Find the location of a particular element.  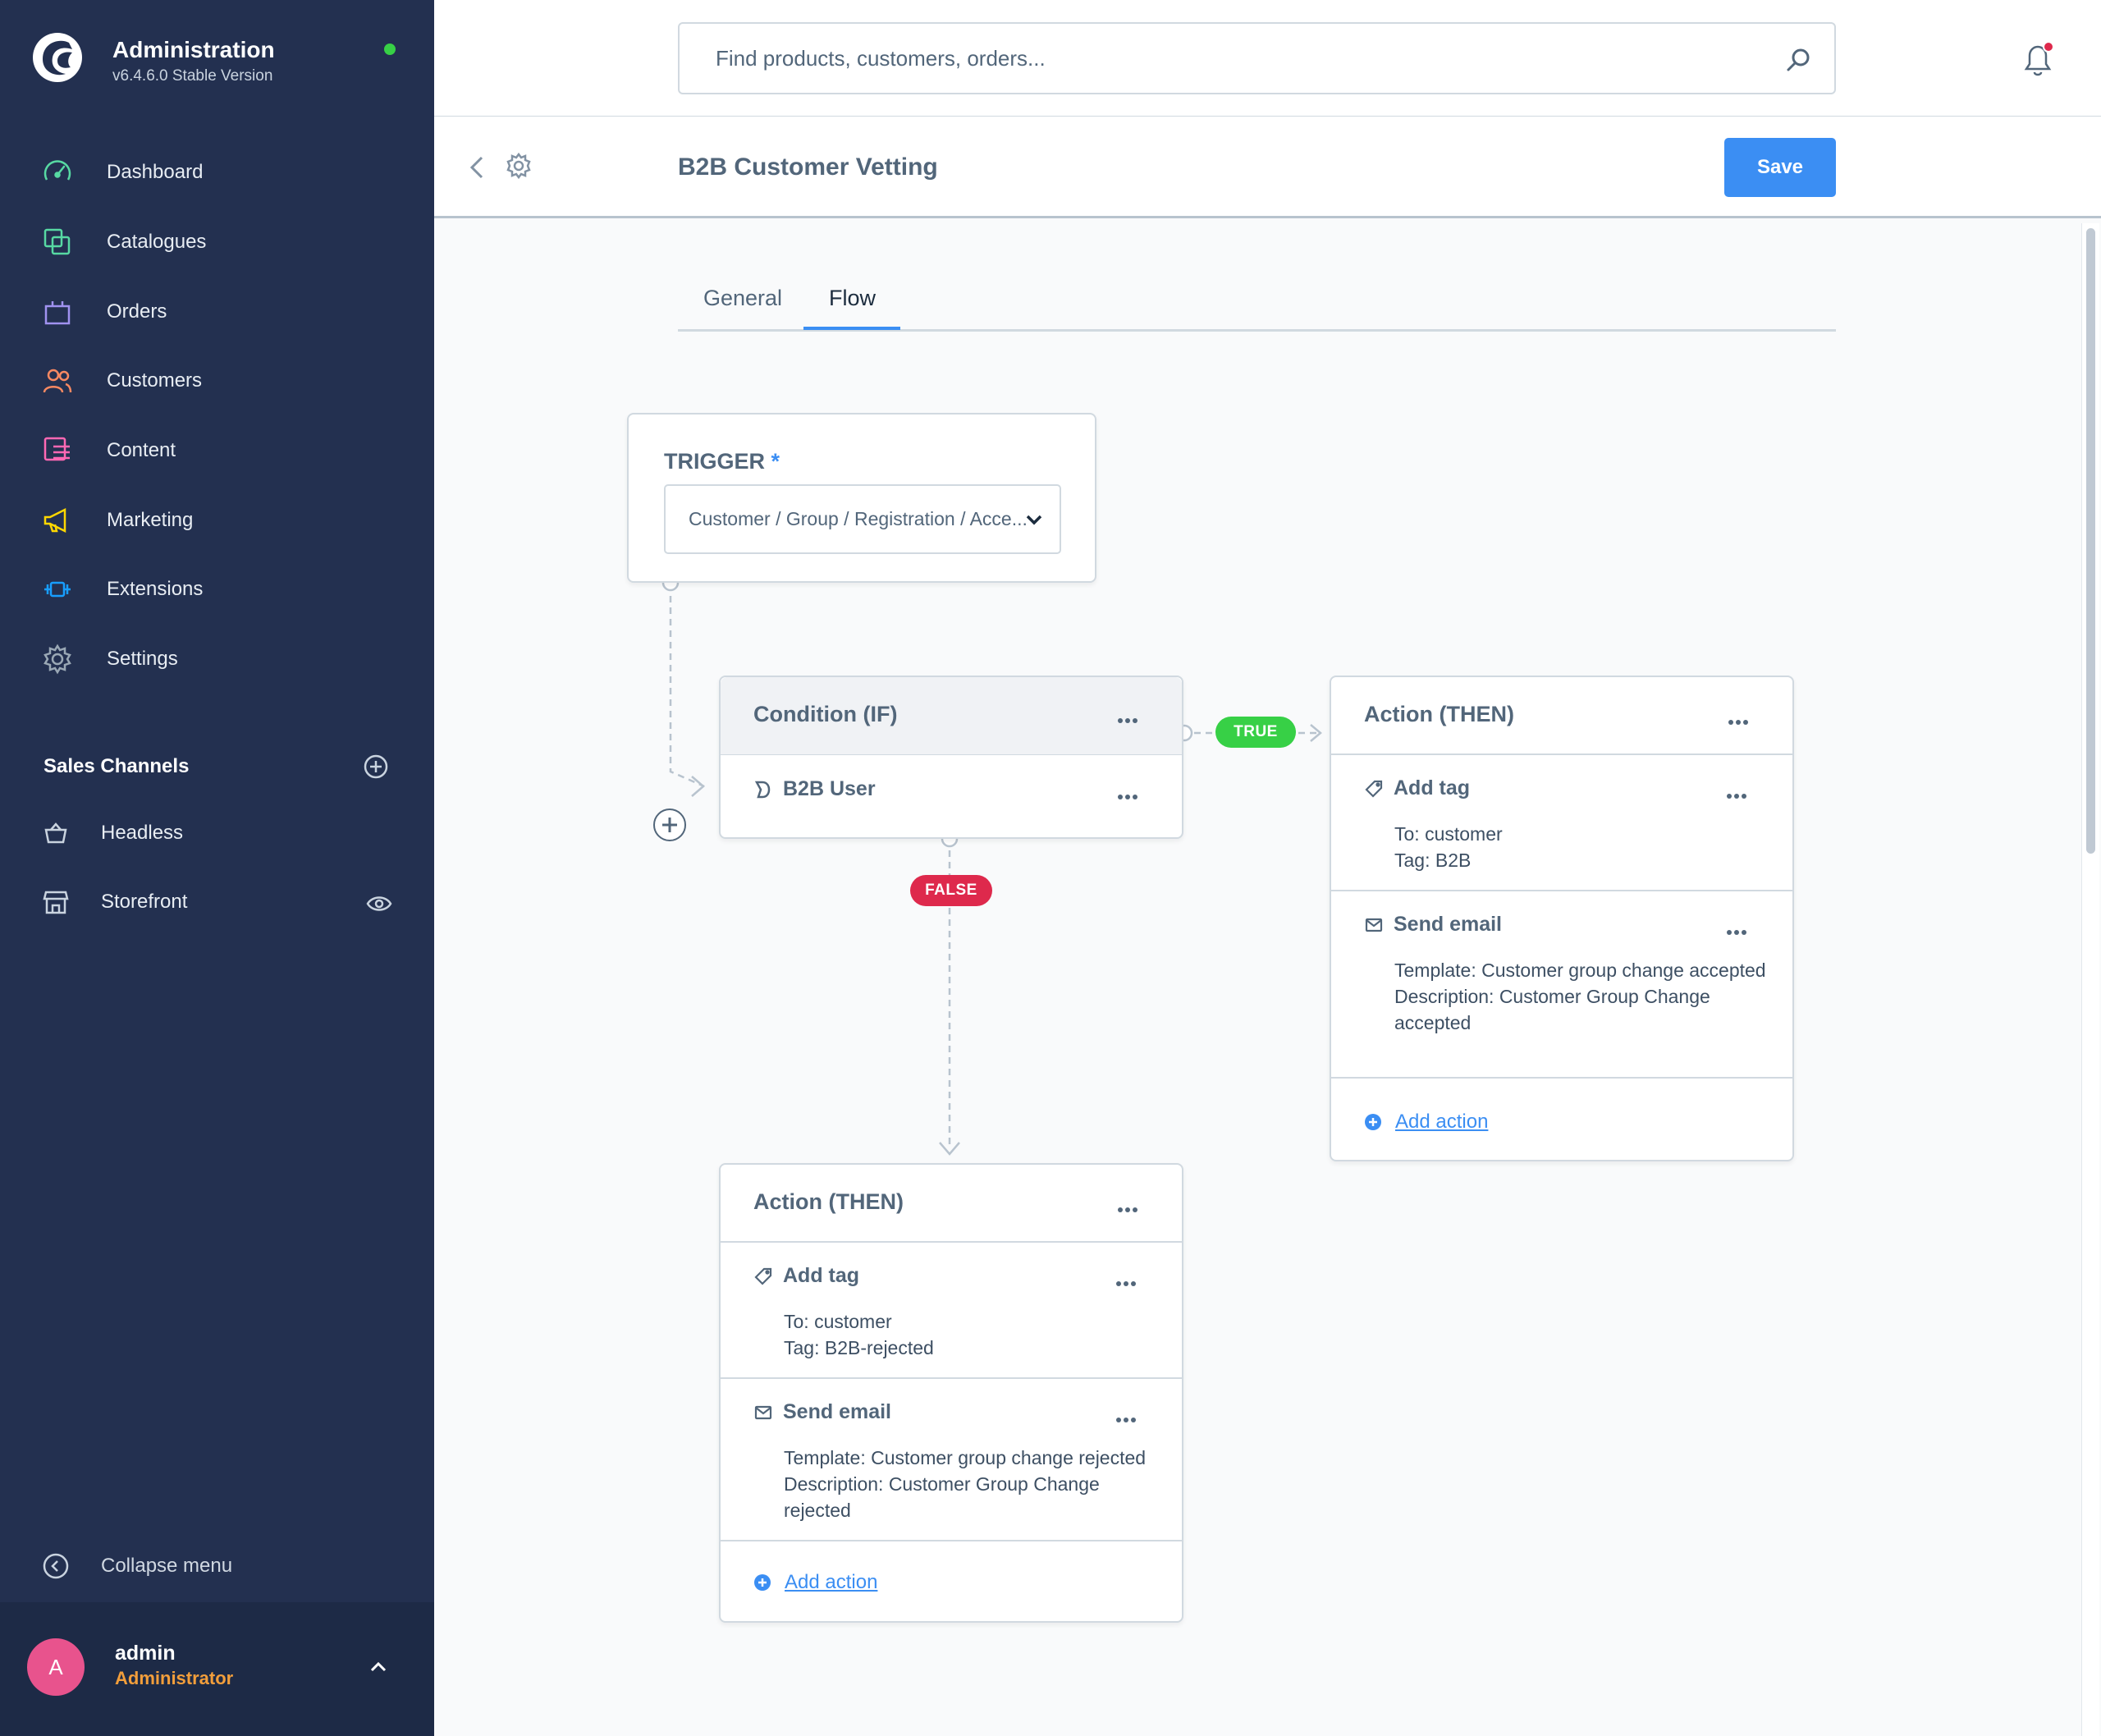

search-bar is located at coordinates (1257, 58).